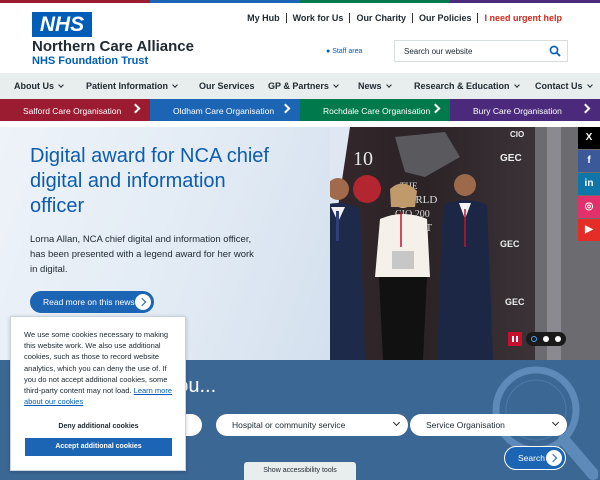  What do you see at coordinates (370, 86) in the screenshot?
I see `nav-label: News` at bounding box center [370, 86].